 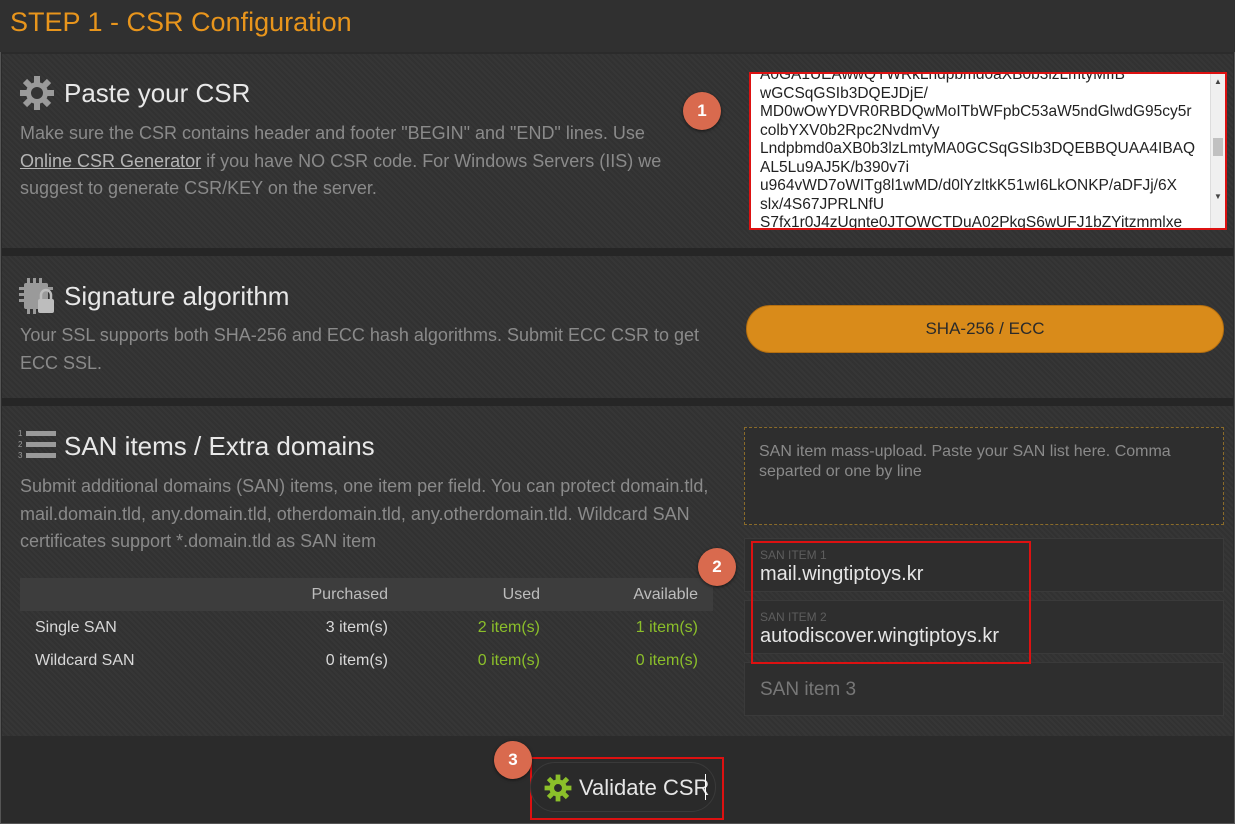 I want to click on numbered-list-icon: 1 2 3, so click(x=37, y=444).